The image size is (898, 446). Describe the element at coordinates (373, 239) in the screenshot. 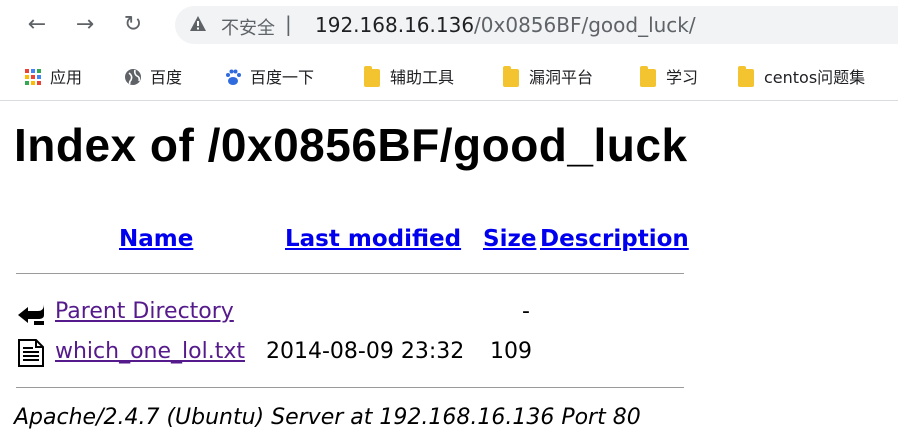

I see `column-header-last-modified: Last modified` at that location.